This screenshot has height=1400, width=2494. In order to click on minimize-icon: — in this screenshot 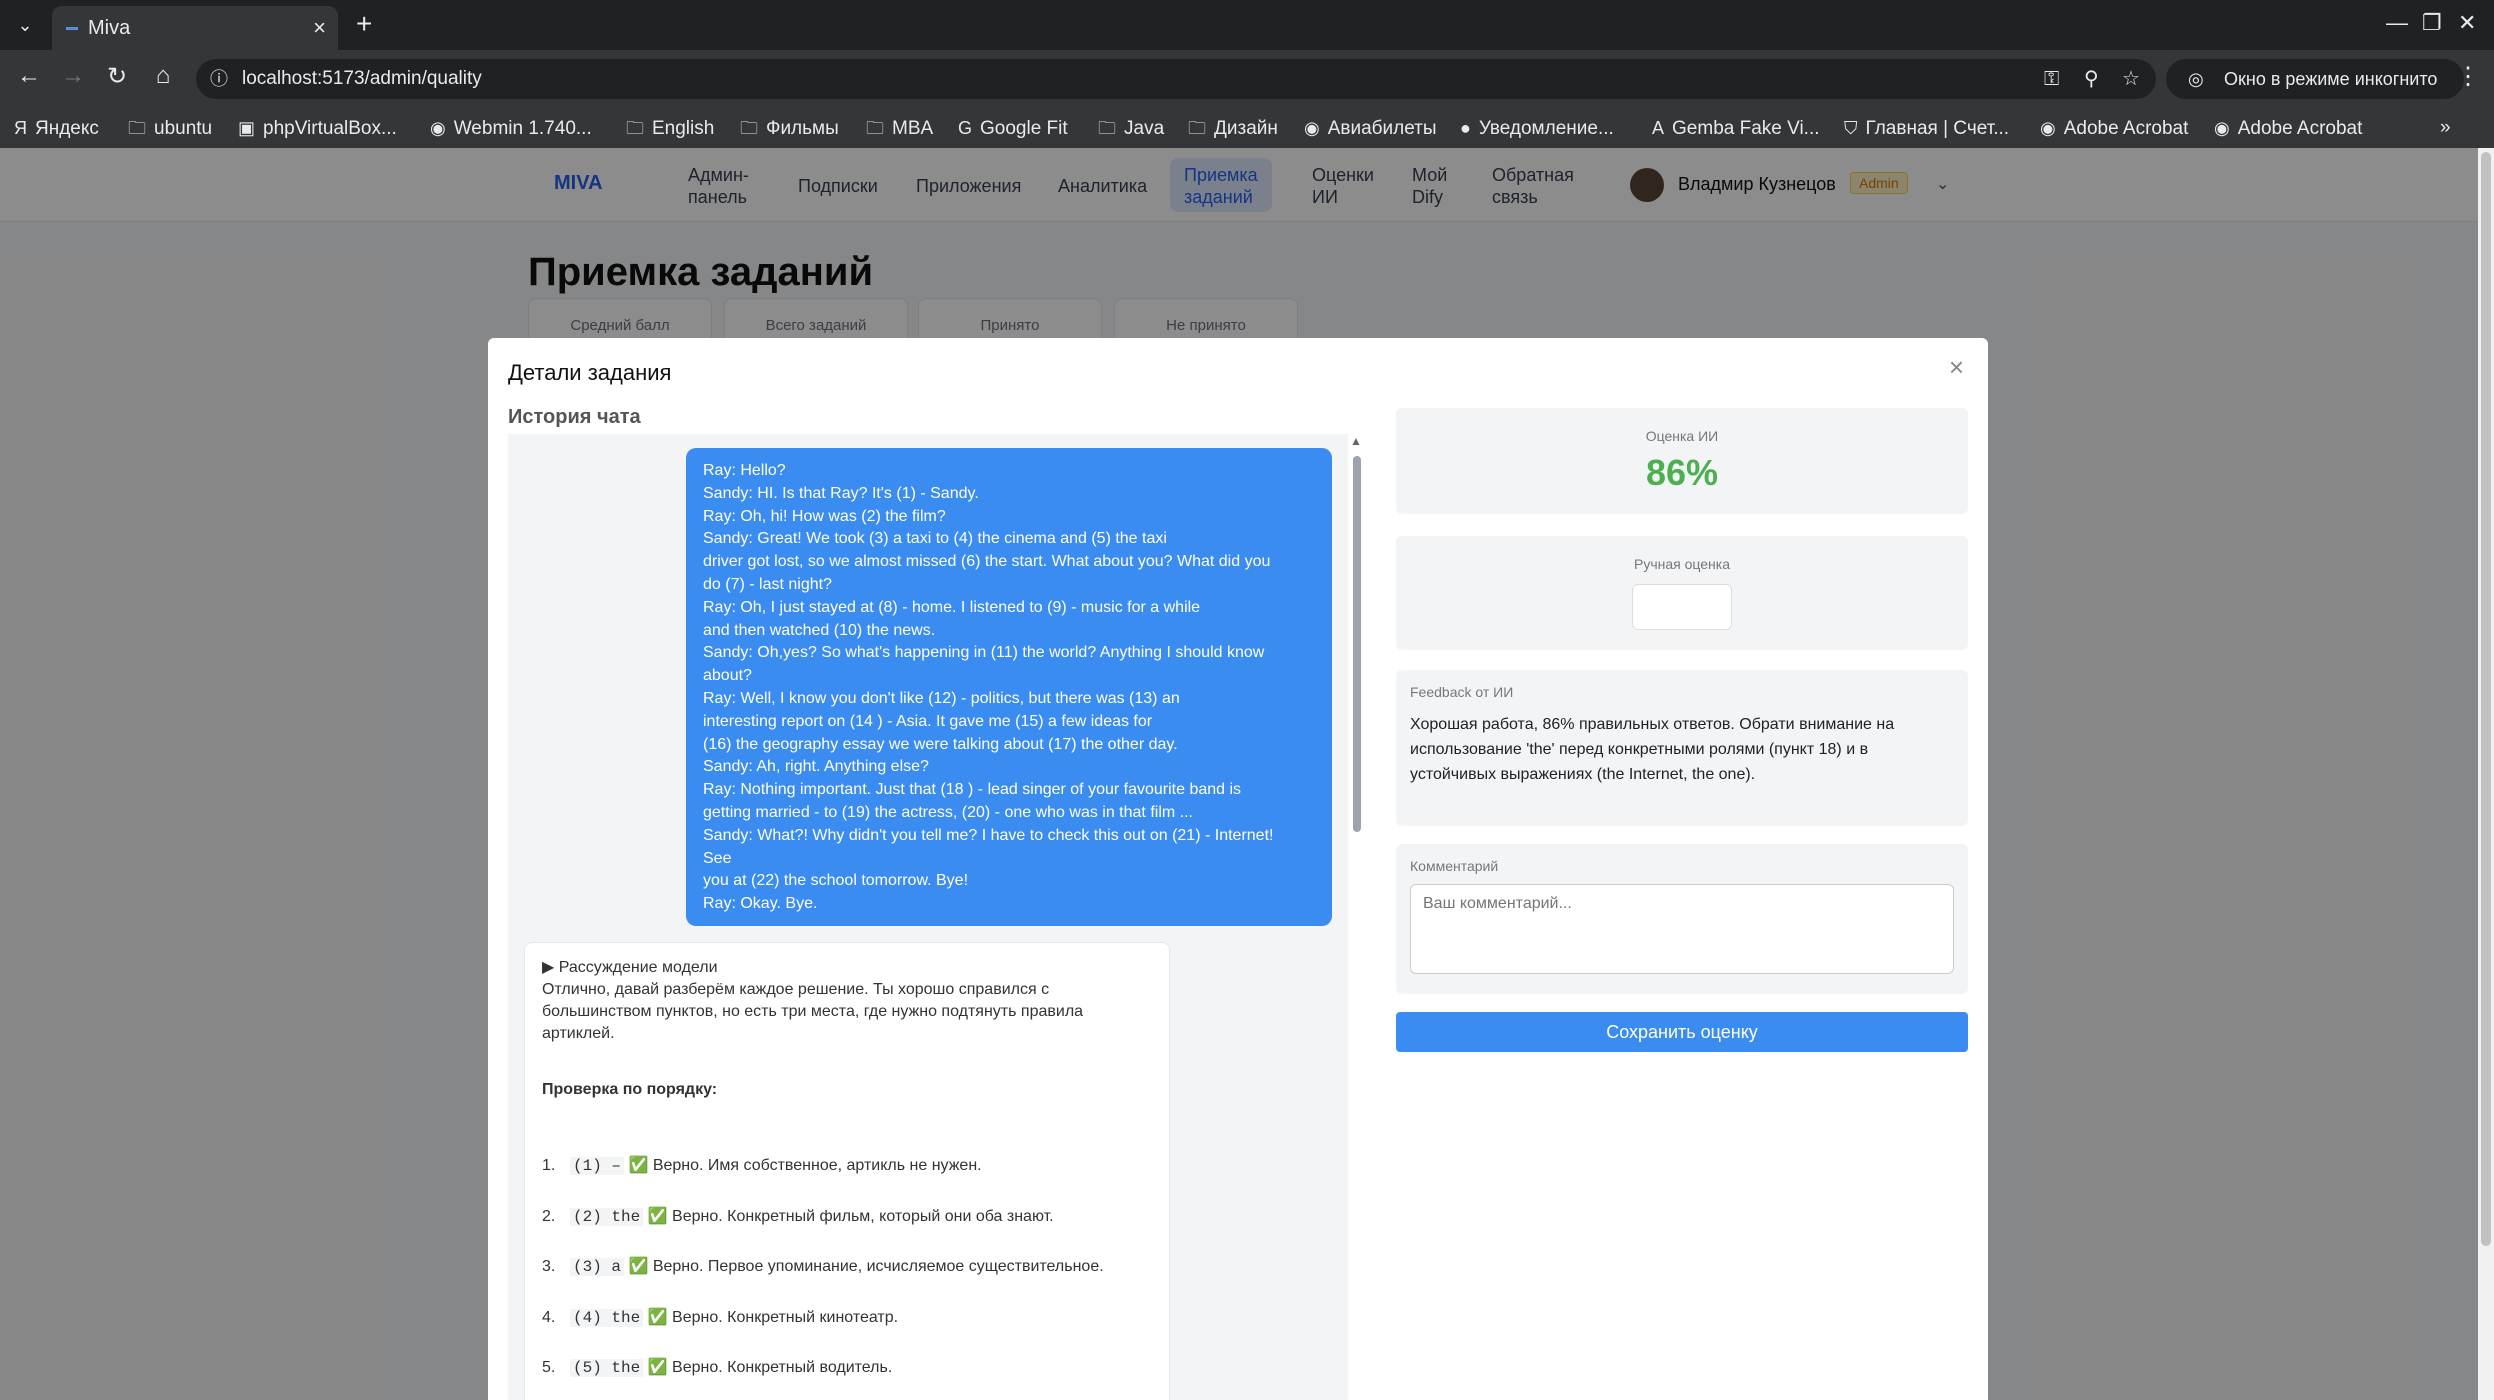, I will do `click(2397, 23)`.